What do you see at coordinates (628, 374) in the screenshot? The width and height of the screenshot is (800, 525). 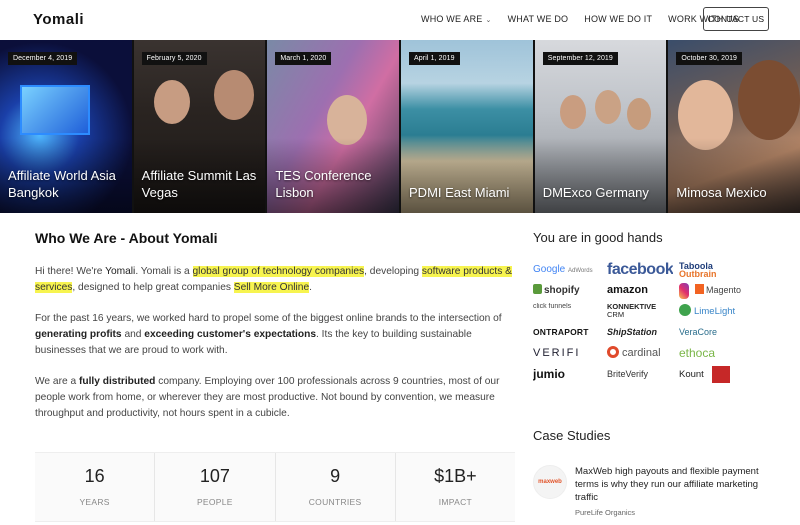 I see `briteverify-logo: BriteVerify` at bounding box center [628, 374].